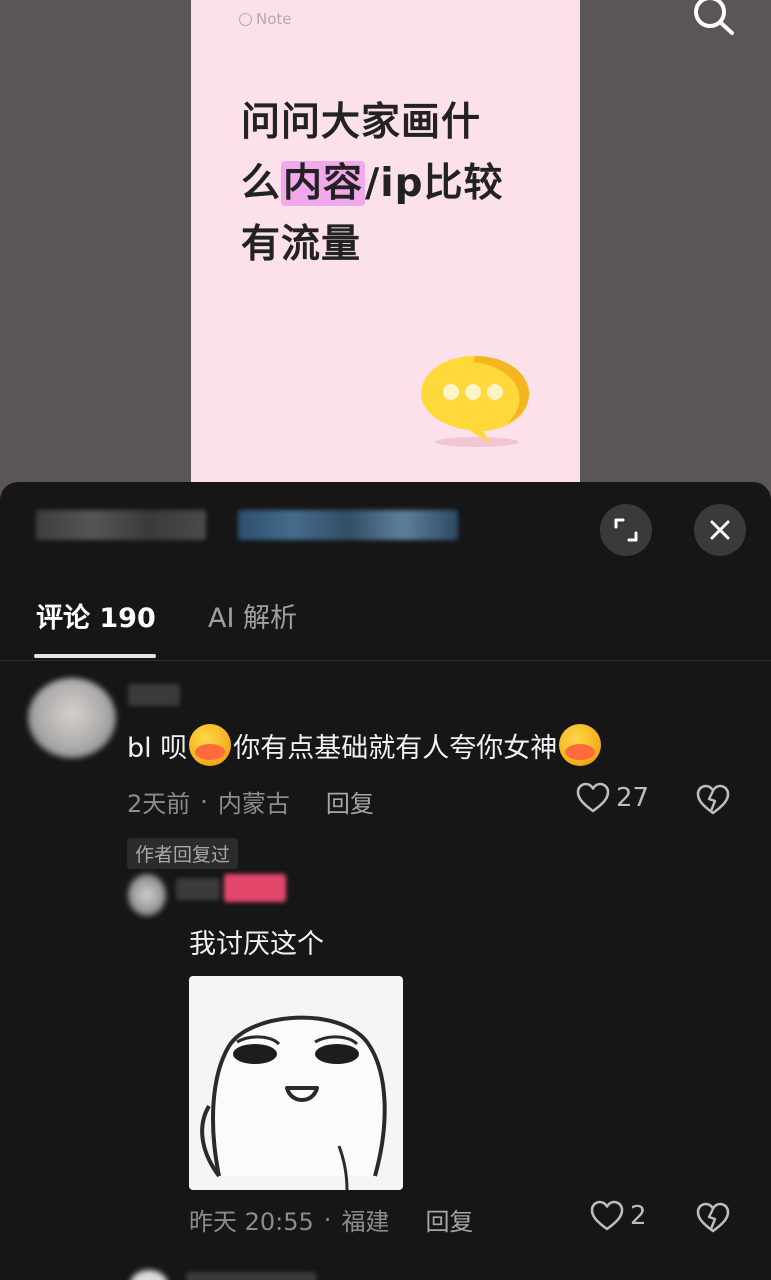  What do you see at coordinates (251, 1276) in the screenshot?
I see `next-comment-redacted` at bounding box center [251, 1276].